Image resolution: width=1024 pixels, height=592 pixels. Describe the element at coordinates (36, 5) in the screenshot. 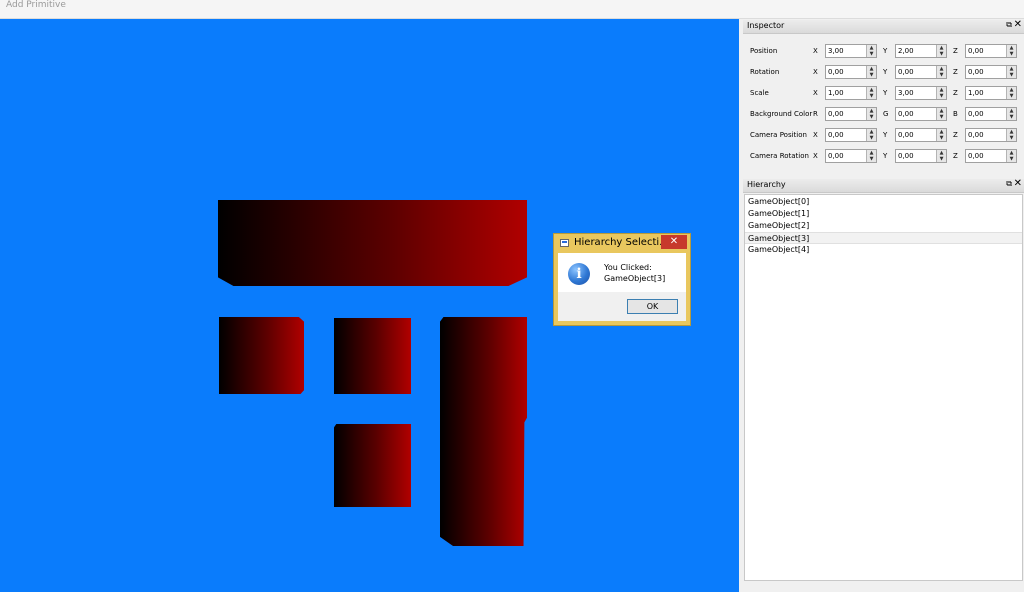

I see `add-primitive-menu: Add Primitive` at that location.